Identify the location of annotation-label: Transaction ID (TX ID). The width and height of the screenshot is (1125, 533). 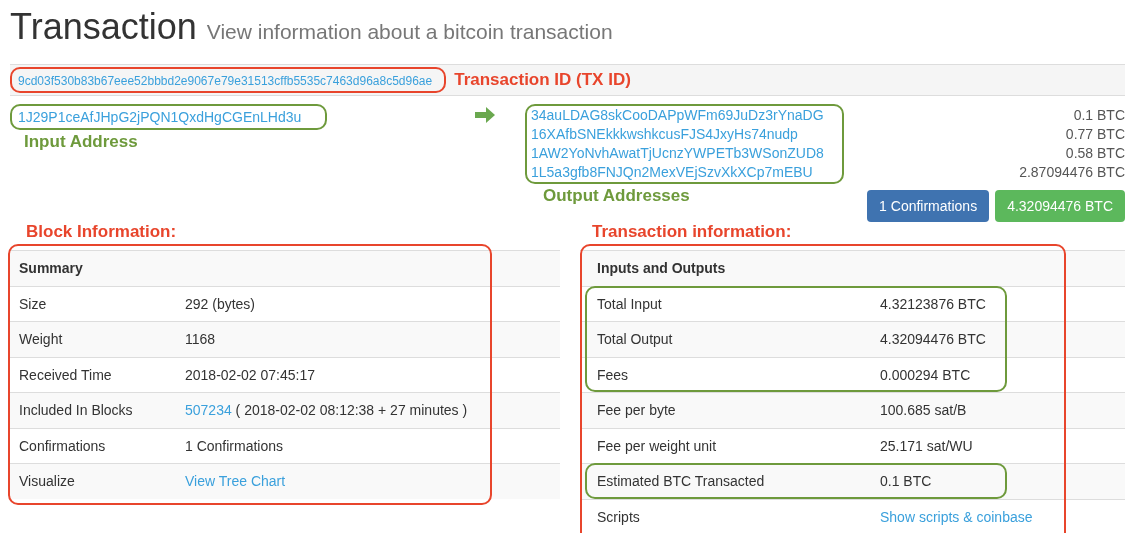
(542, 80).